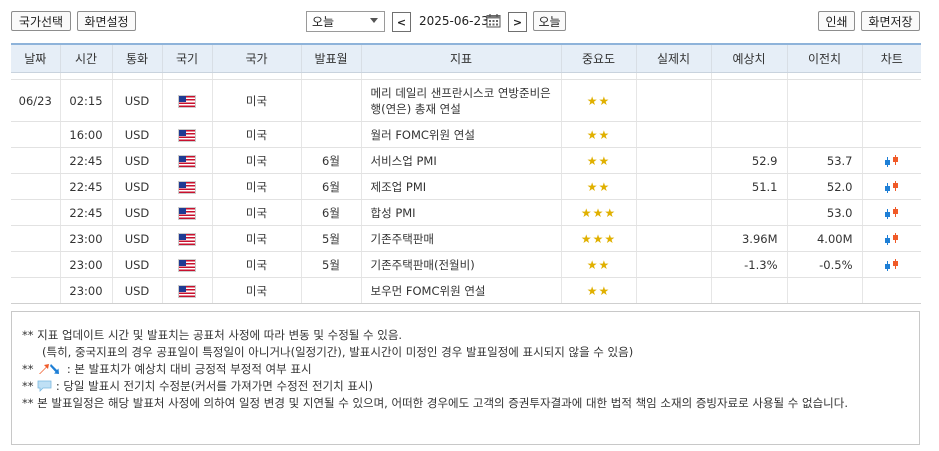 The height and width of the screenshot is (451, 939). What do you see at coordinates (35, 100) in the screenshot?
I see `cell-date: 06/23` at bounding box center [35, 100].